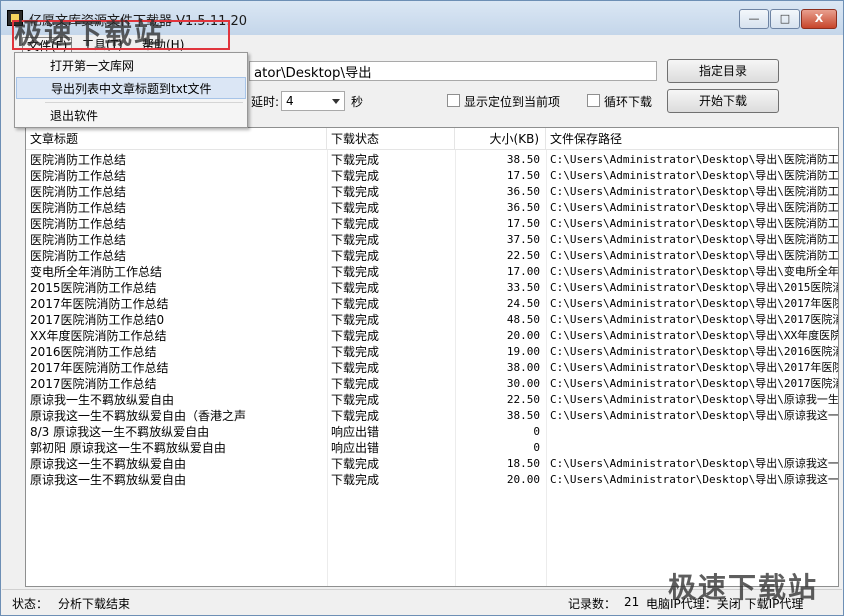  Describe the element at coordinates (453, 71) in the screenshot. I see `save-path-input` at that location.